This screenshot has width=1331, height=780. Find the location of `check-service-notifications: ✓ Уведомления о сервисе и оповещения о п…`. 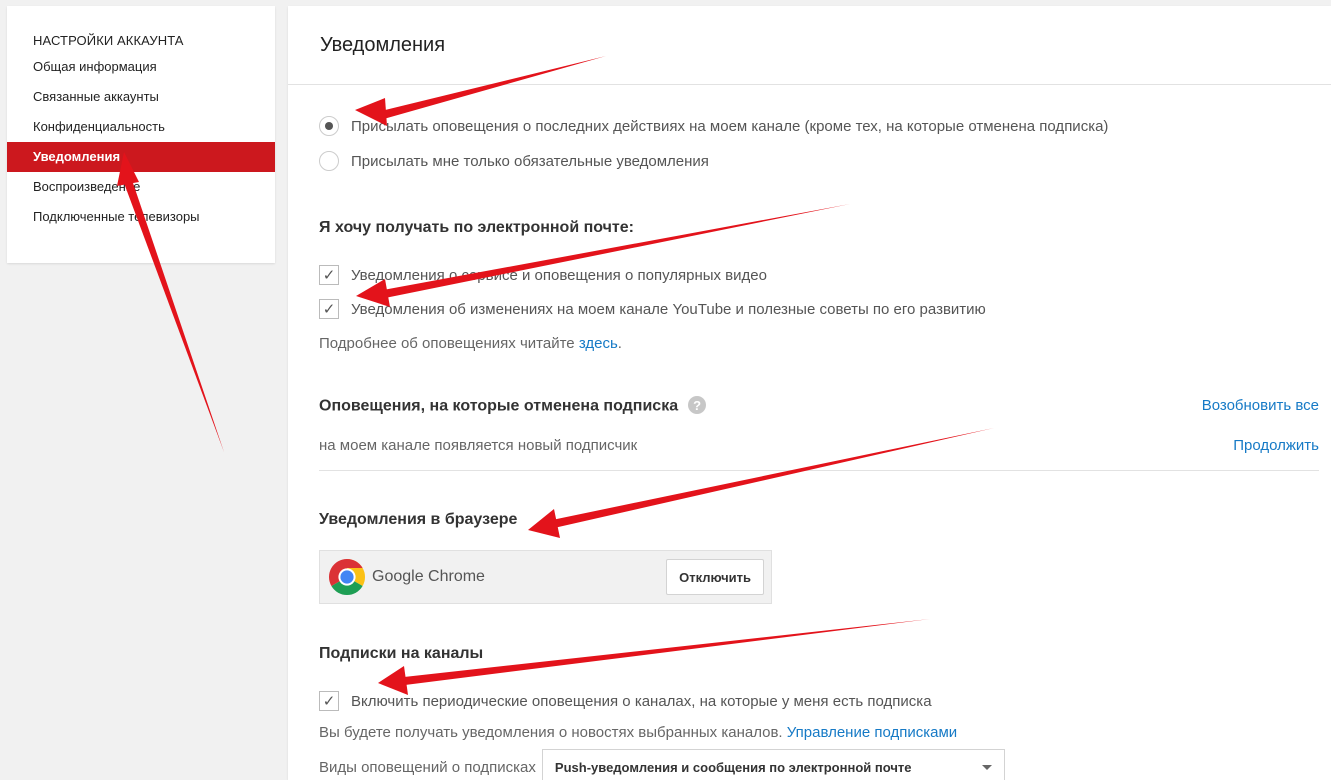

check-service-notifications: ✓ Уведомления о сервисе и оповещения о п… is located at coordinates (543, 275).